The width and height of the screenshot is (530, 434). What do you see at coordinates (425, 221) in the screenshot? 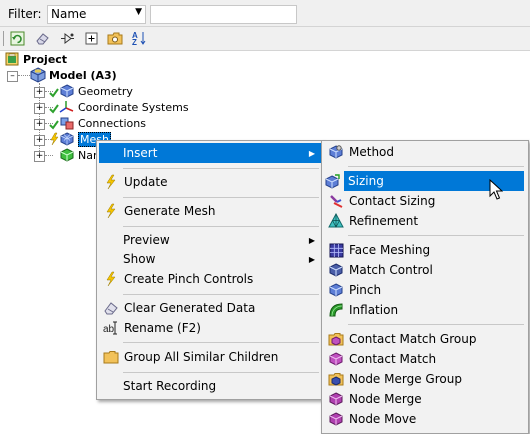
I see `submenu-item-refinement: Refinement` at bounding box center [425, 221].